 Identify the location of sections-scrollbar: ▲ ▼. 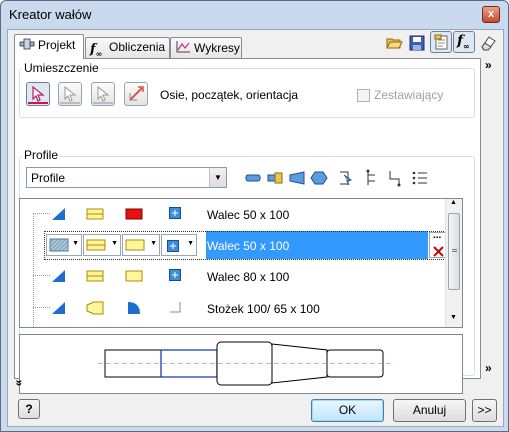
(453, 263).